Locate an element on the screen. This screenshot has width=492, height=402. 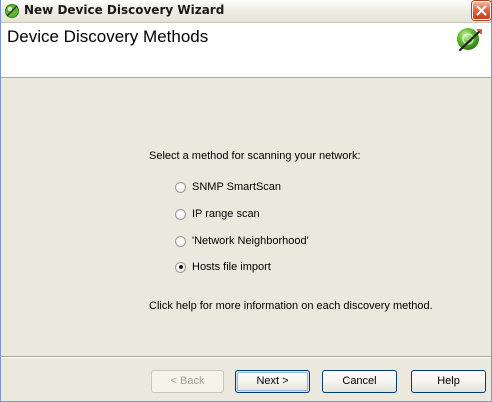
option-network-neighborhood: 'Network Neighborhood' is located at coordinates (242, 241).